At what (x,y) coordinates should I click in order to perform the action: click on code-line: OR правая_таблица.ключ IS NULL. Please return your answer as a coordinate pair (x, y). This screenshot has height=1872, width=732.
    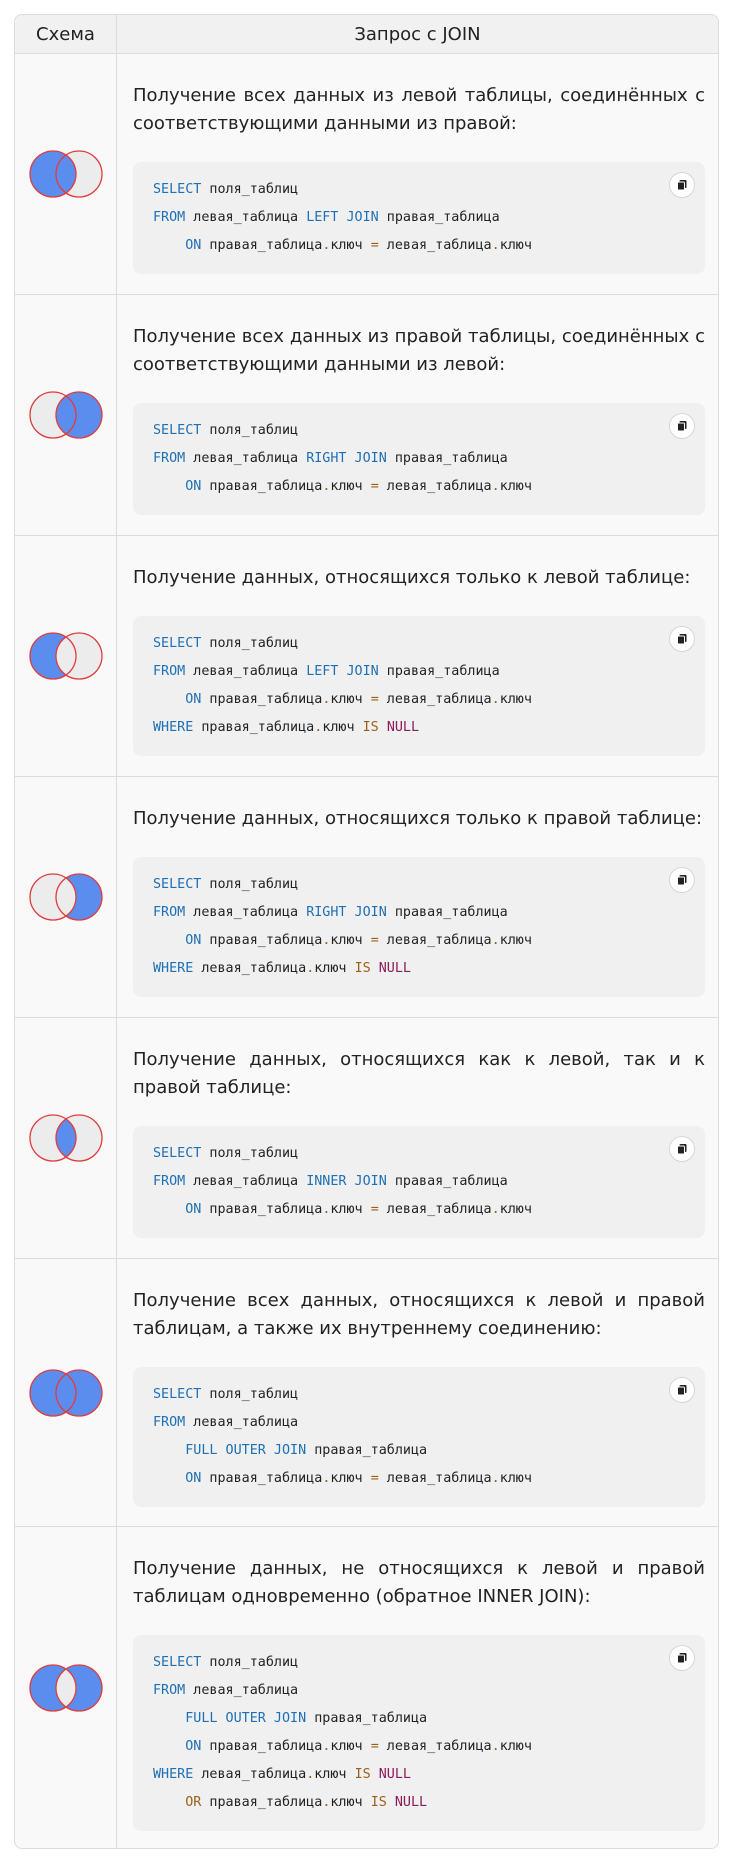
    Looking at the image, I should click on (419, 1803).